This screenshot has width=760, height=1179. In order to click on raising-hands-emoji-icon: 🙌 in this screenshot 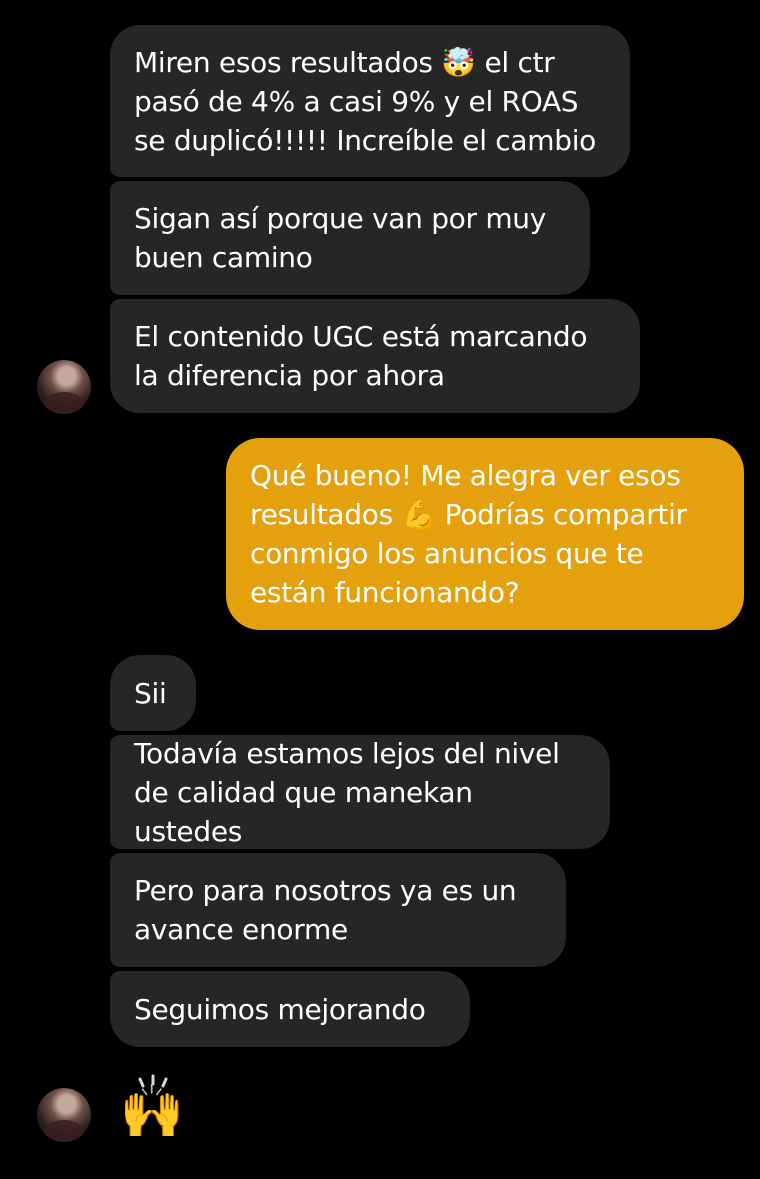, I will do `click(152, 1112)`.